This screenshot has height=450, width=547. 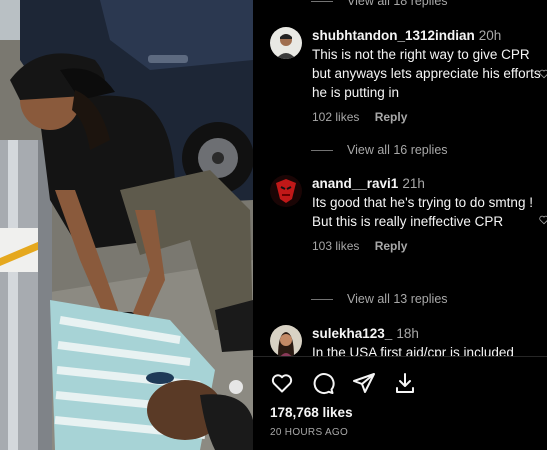 I want to click on view-replies-button: View all 18 replies, so click(x=379, y=4).